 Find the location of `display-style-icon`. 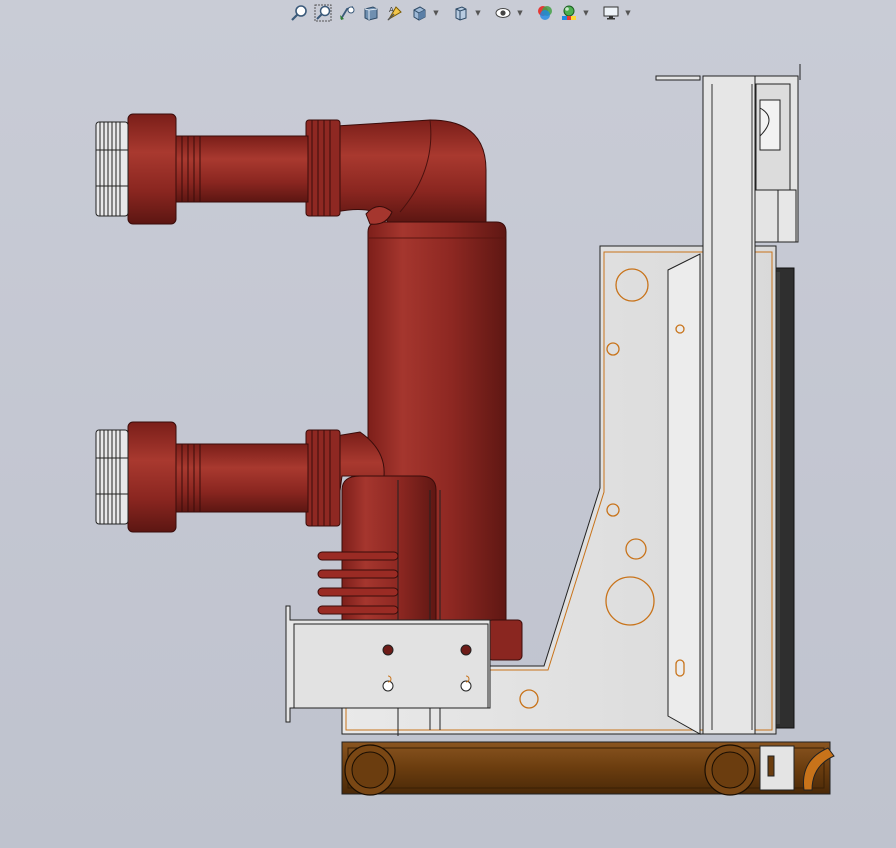

display-style-icon is located at coordinates (461, 13).